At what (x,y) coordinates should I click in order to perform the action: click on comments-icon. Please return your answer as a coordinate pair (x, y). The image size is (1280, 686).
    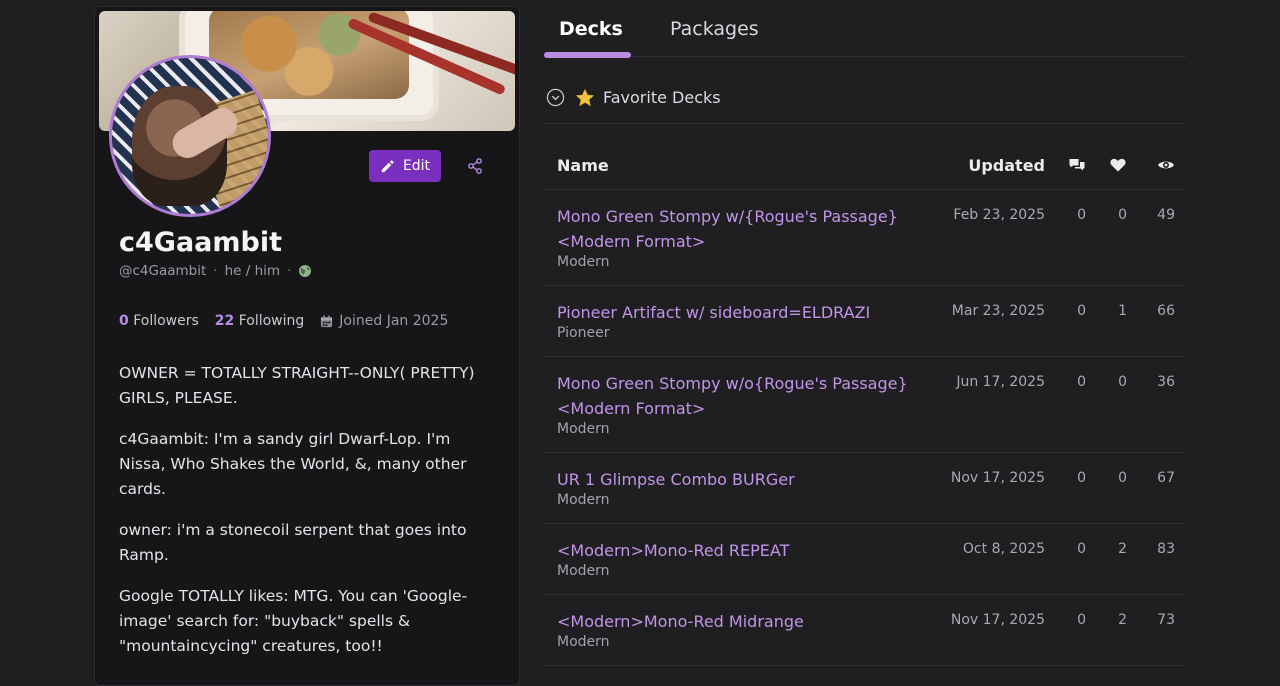
    Looking at the image, I should click on (1077, 165).